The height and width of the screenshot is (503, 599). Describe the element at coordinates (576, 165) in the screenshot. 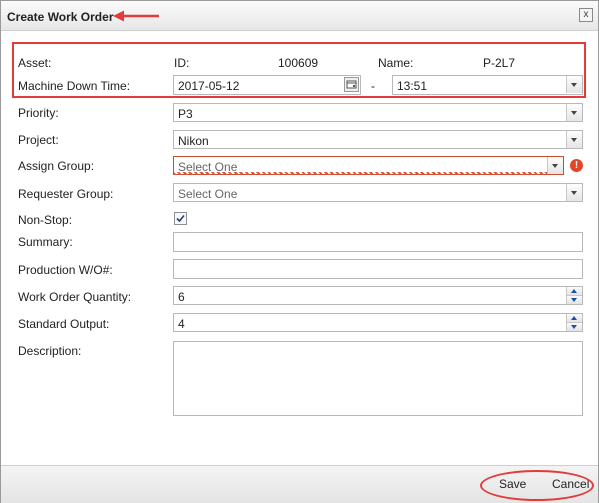

I see `error-icon: !` at that location.